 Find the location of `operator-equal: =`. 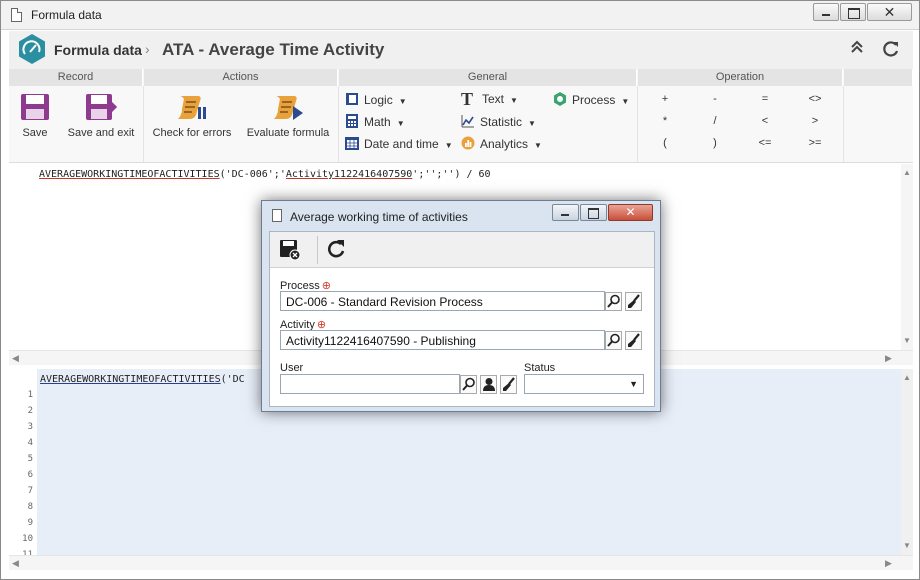

operator-equal: = is located at coordinates (765, 99).